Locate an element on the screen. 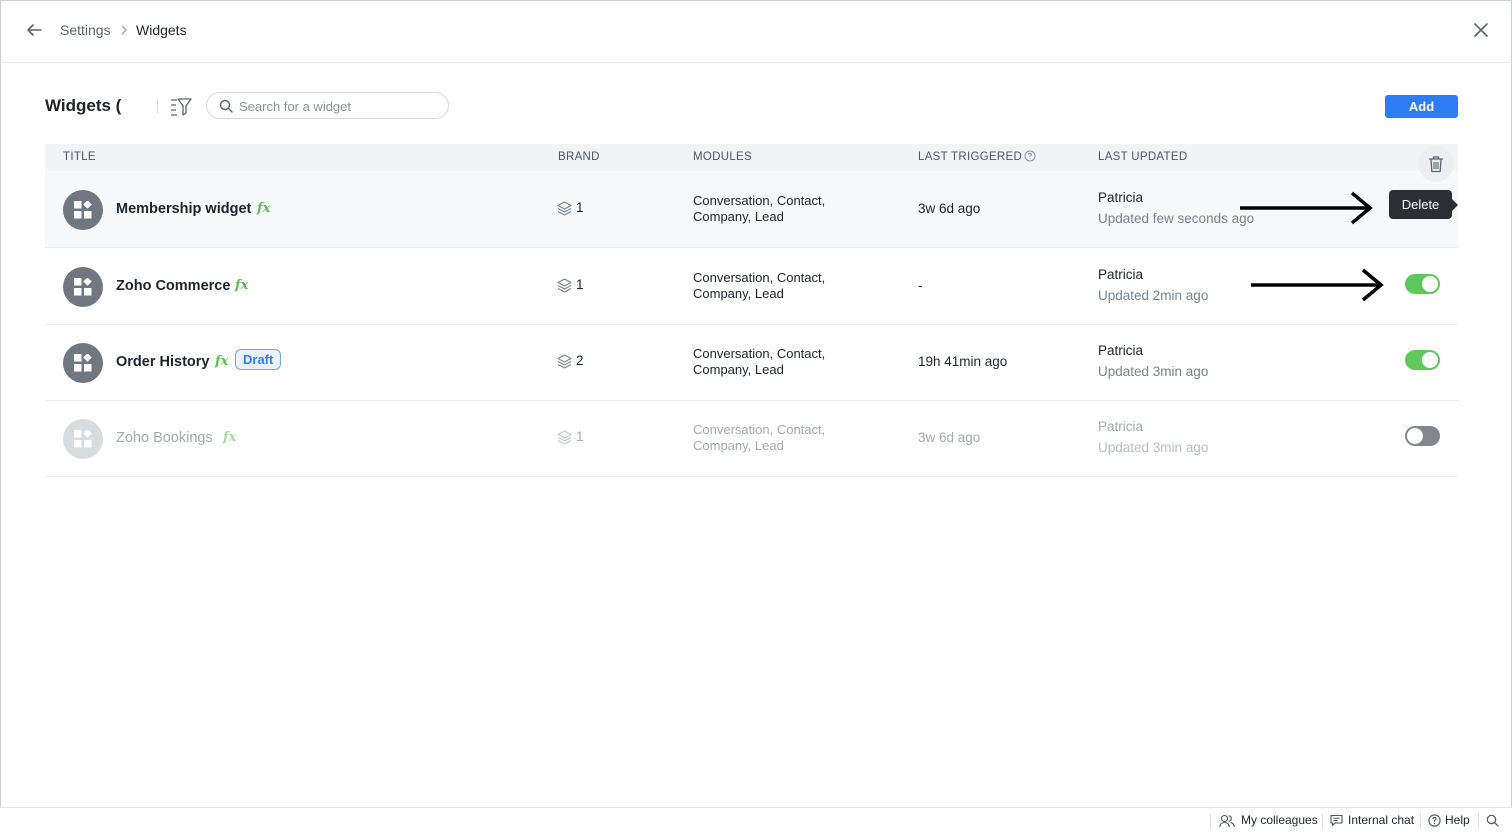  my-colleagues-label: My colleagues is located at coordinates (1279, 820).